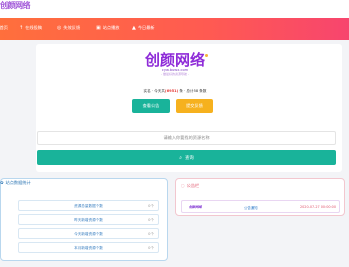 This screenshot has height=267, width=349. I want to click on brand-slogan: - 做最好的资源导航 -, so click(175, 74).